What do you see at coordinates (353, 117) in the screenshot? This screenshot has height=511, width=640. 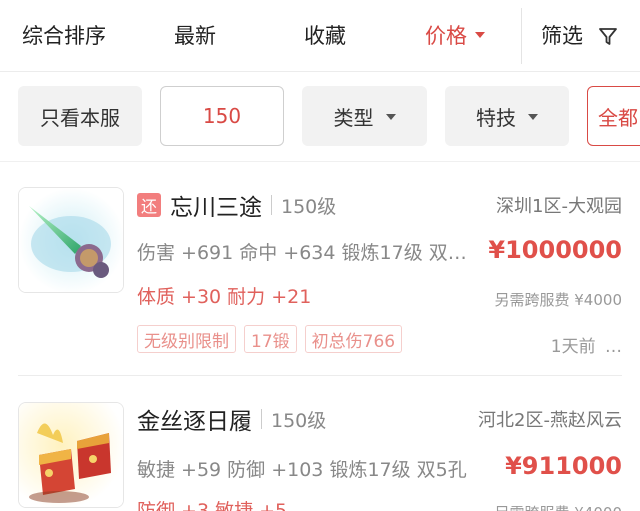 I see `type-label: 类型` at bounding box center [353, 117].